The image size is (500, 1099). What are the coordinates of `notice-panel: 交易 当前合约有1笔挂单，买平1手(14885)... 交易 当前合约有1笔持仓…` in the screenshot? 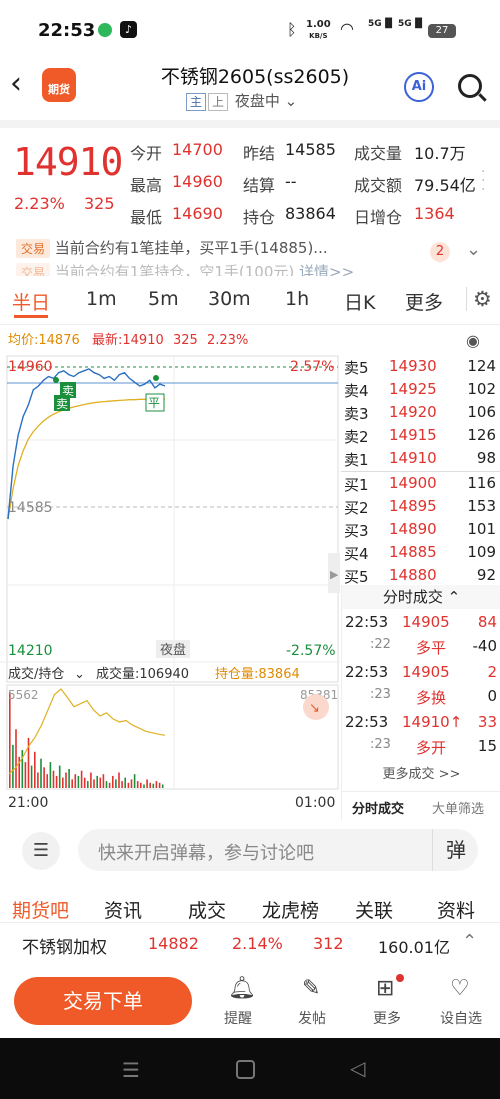 It's located at (250, 253).